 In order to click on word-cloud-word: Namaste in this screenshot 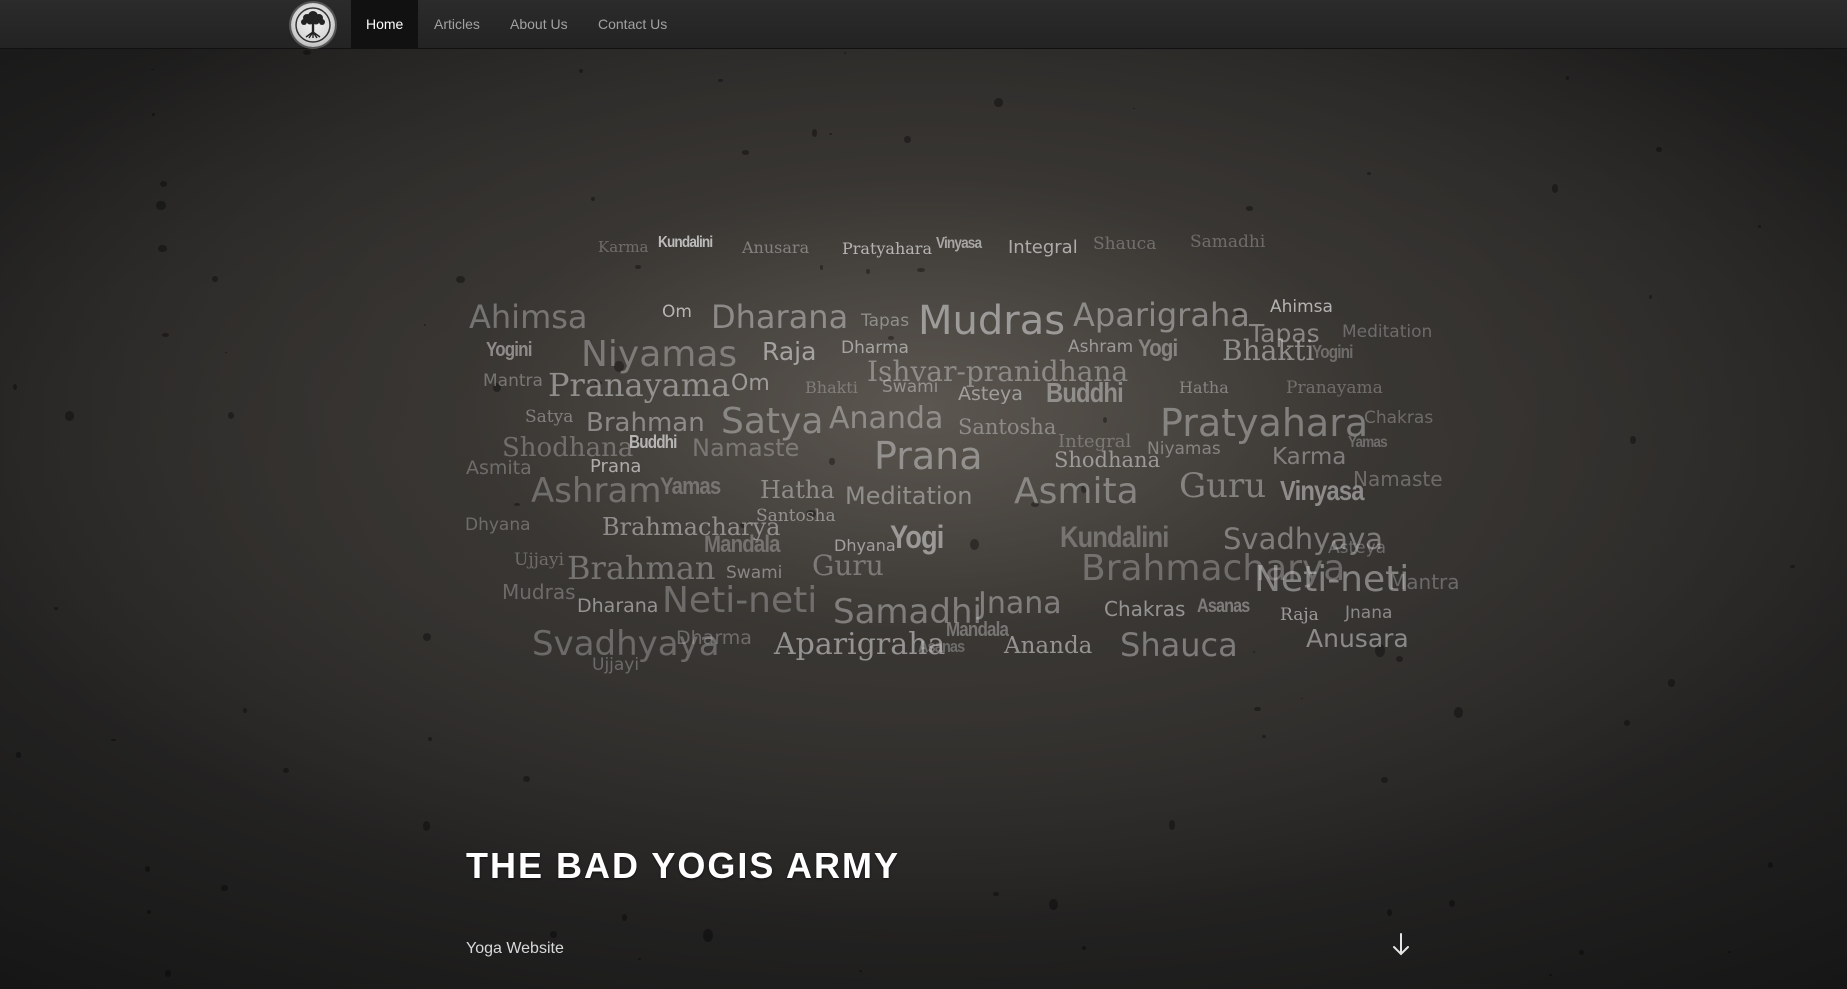, I will do `click(1398, 479)`.